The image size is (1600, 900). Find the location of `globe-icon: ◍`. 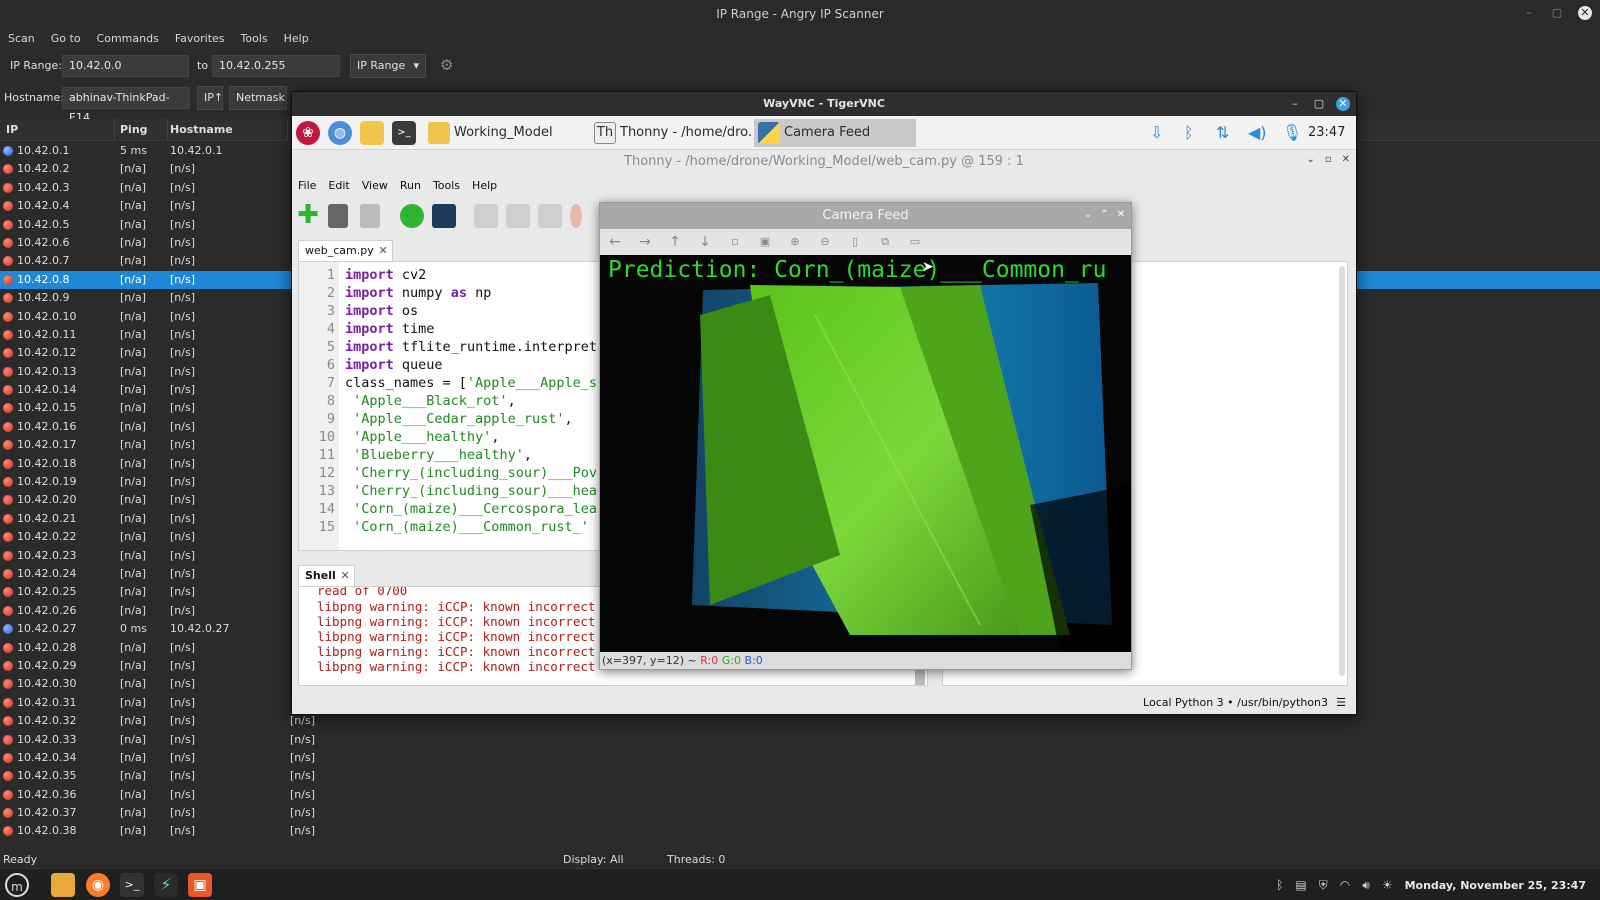

globe-icon: ◍ is located at coordinates (340, 133).